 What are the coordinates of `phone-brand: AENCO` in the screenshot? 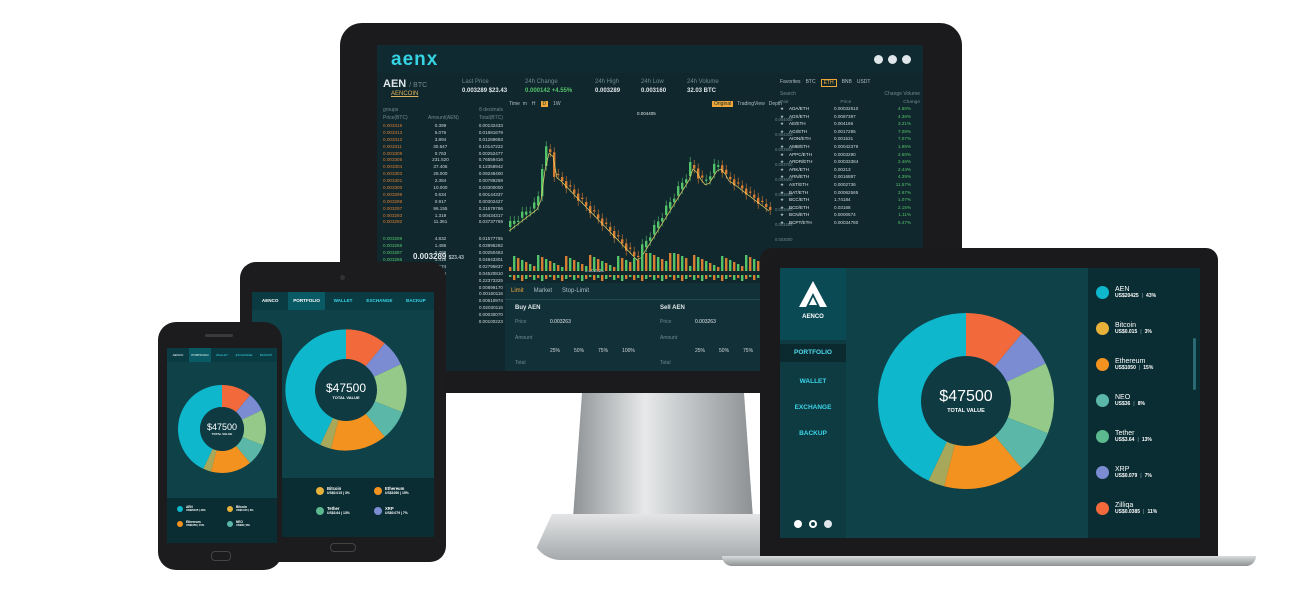 It's located at (178, 355).